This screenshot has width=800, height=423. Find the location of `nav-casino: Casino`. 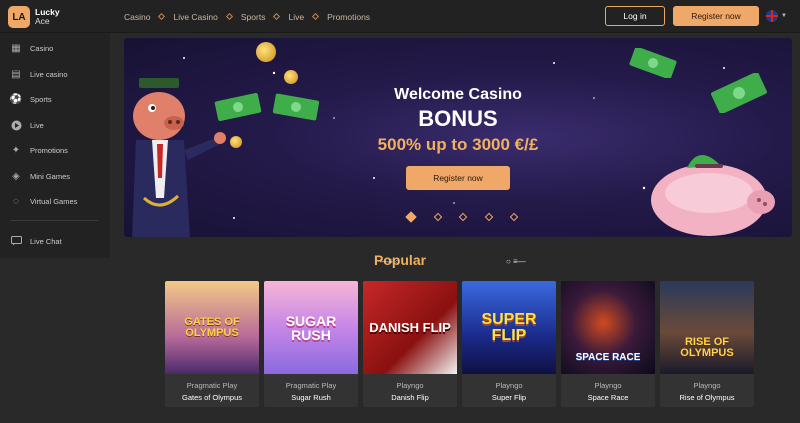

nav-casino: Casino is located at coordinates (137, 17).